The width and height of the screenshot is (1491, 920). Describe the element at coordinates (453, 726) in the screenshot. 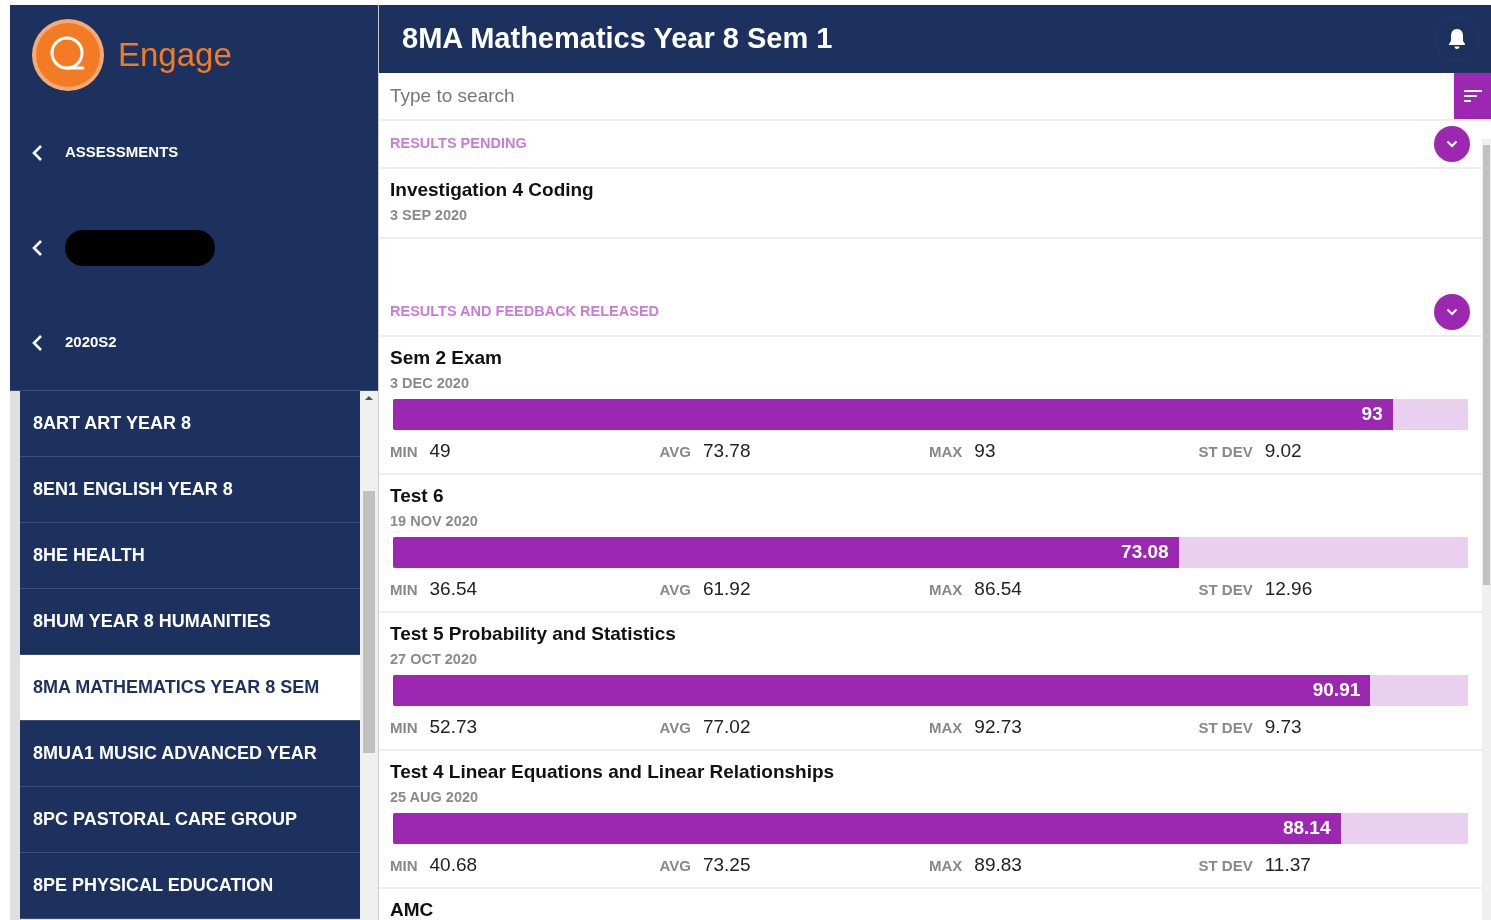

I see `stat-value: 52.73` at that location.